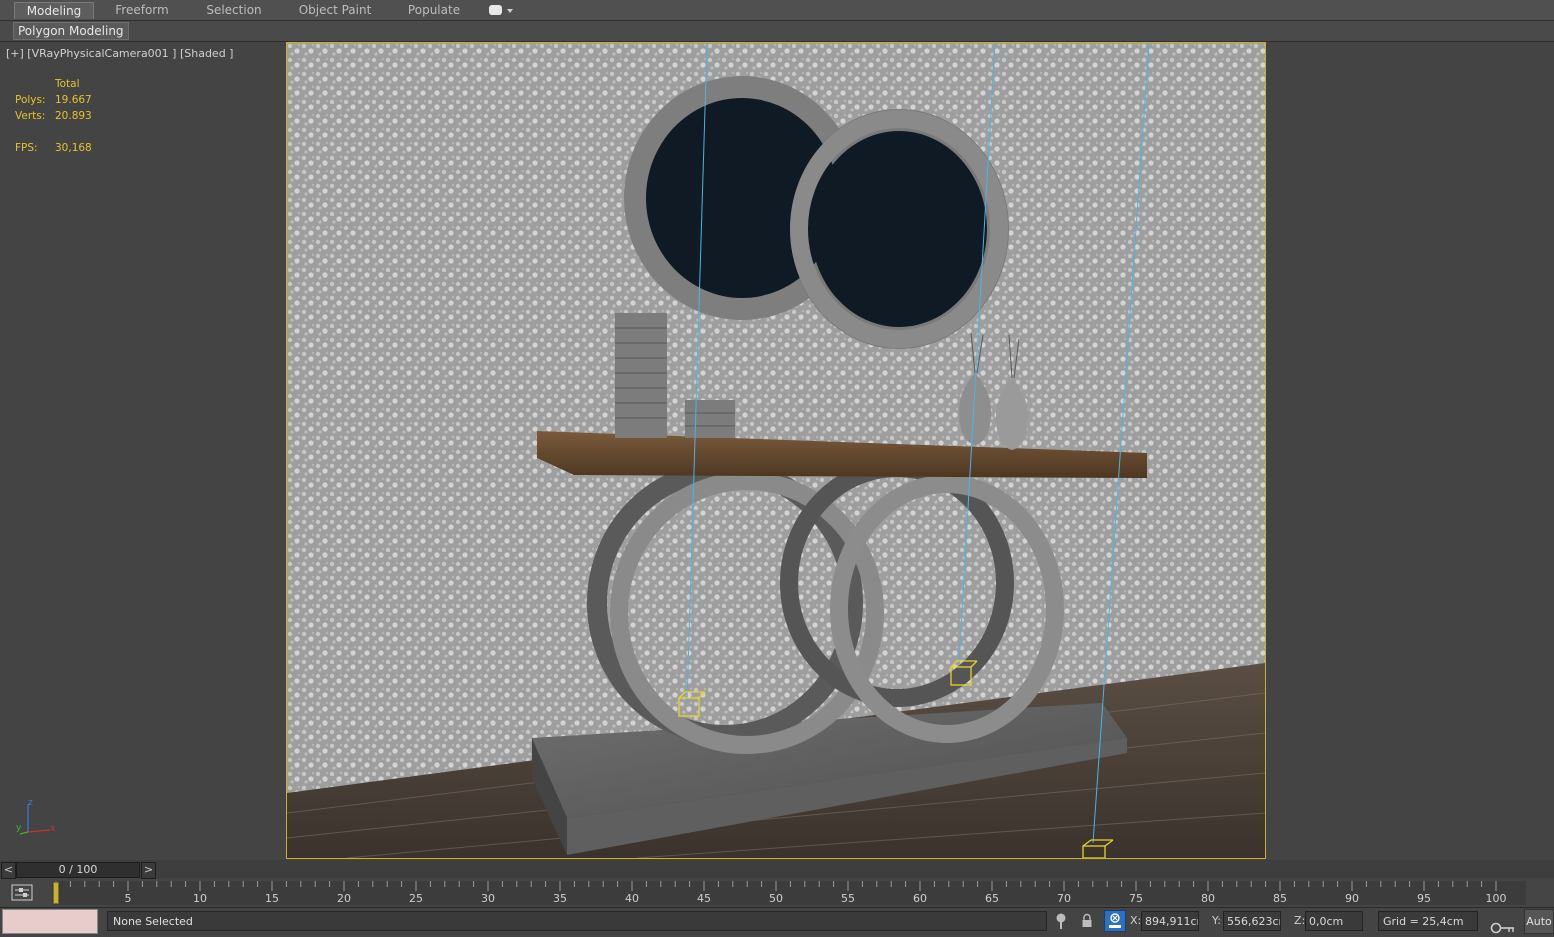  I want to click on selection-status-field: None Selected, so click(577, 921).